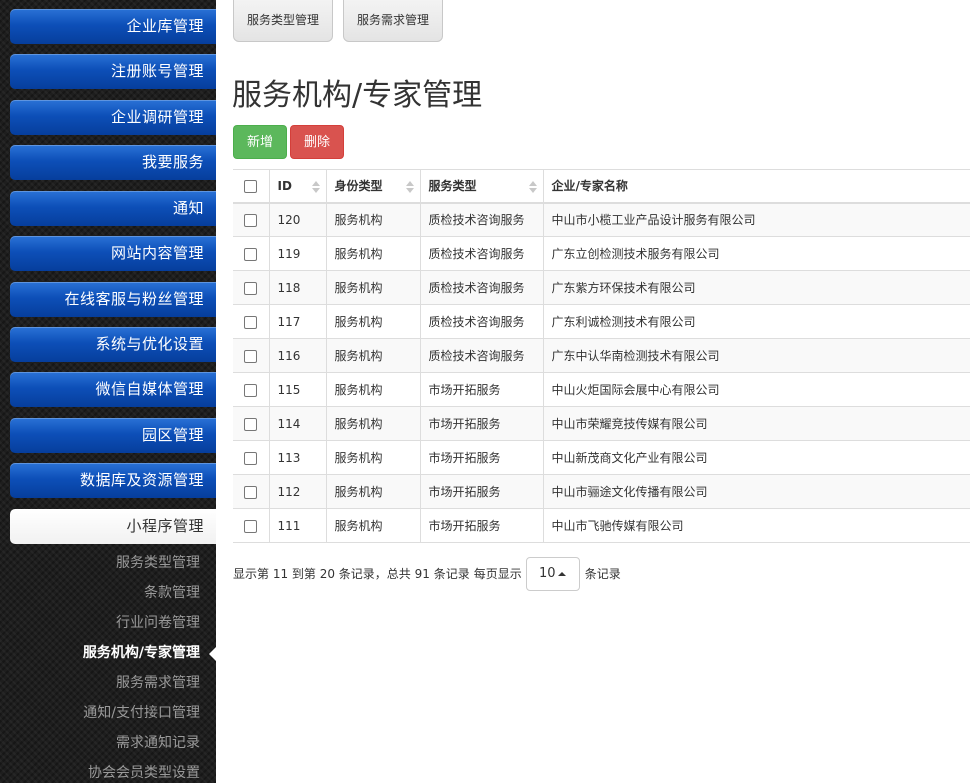 The height and width of the screenshot is (783, 970). I want to click on submenu-terms: 条款管理, so click(105, 593).